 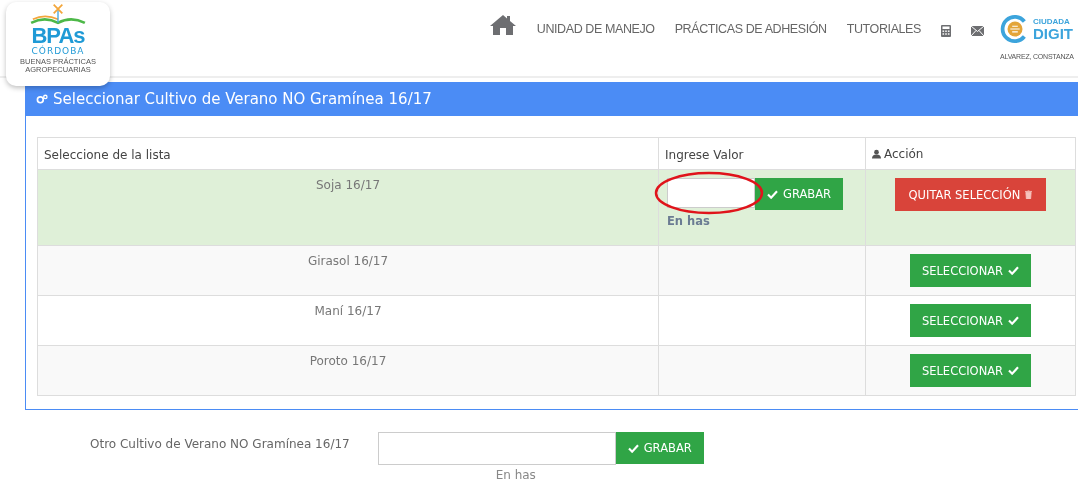 I want to click on logo-subtitle: CÓRDOBA, so click(x=58, y=51).